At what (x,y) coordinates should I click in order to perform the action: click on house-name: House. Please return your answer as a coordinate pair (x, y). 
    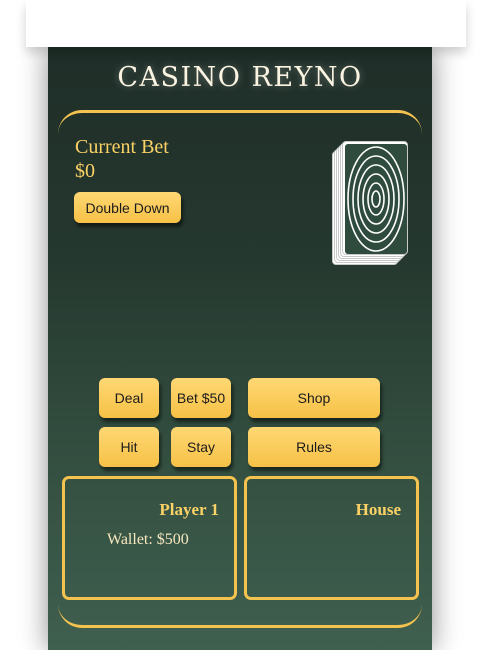
    Looking at the image, I should click on (378, 509).